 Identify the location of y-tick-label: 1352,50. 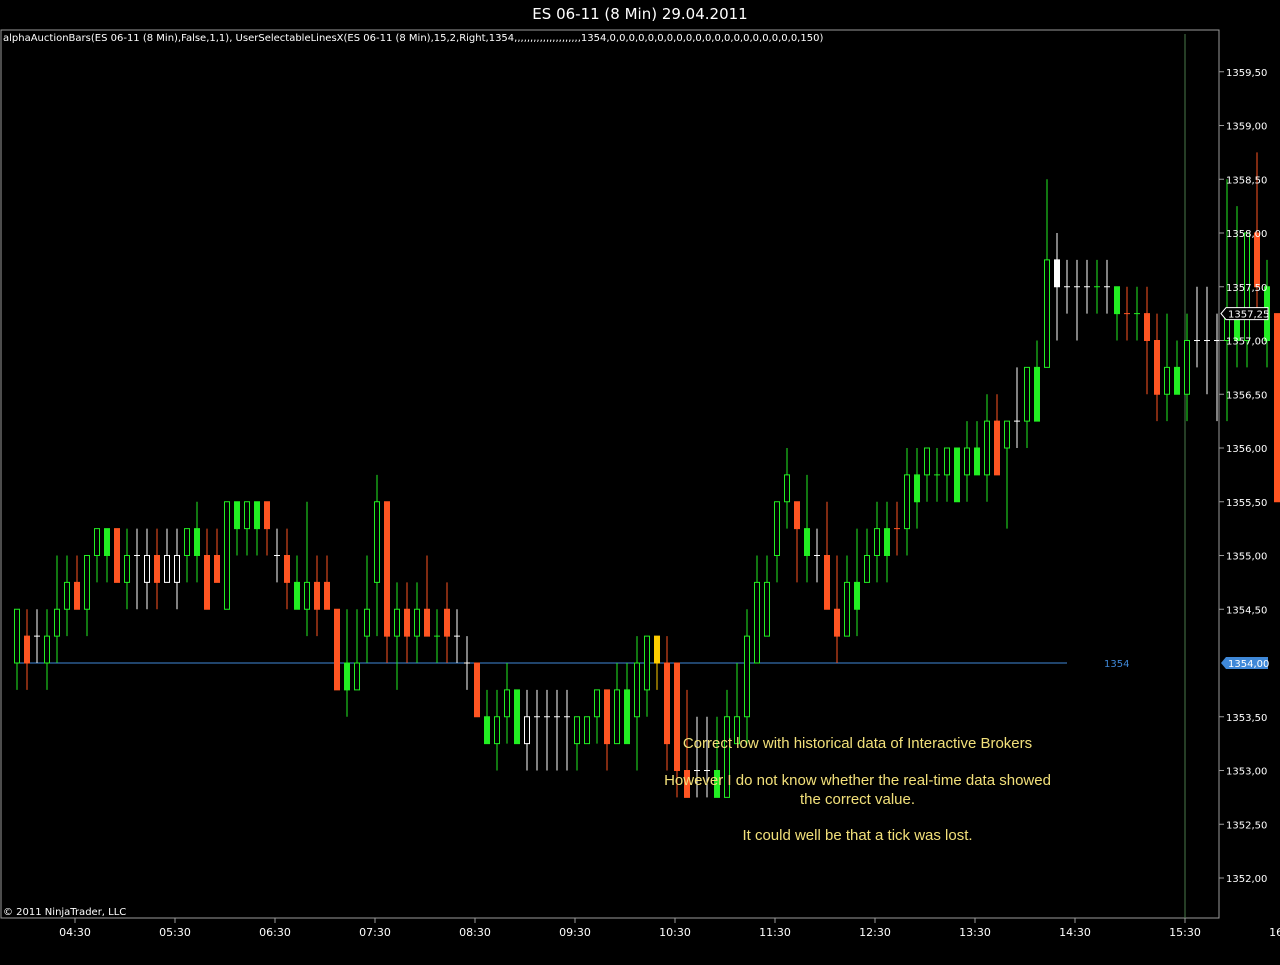
(1246, 825).